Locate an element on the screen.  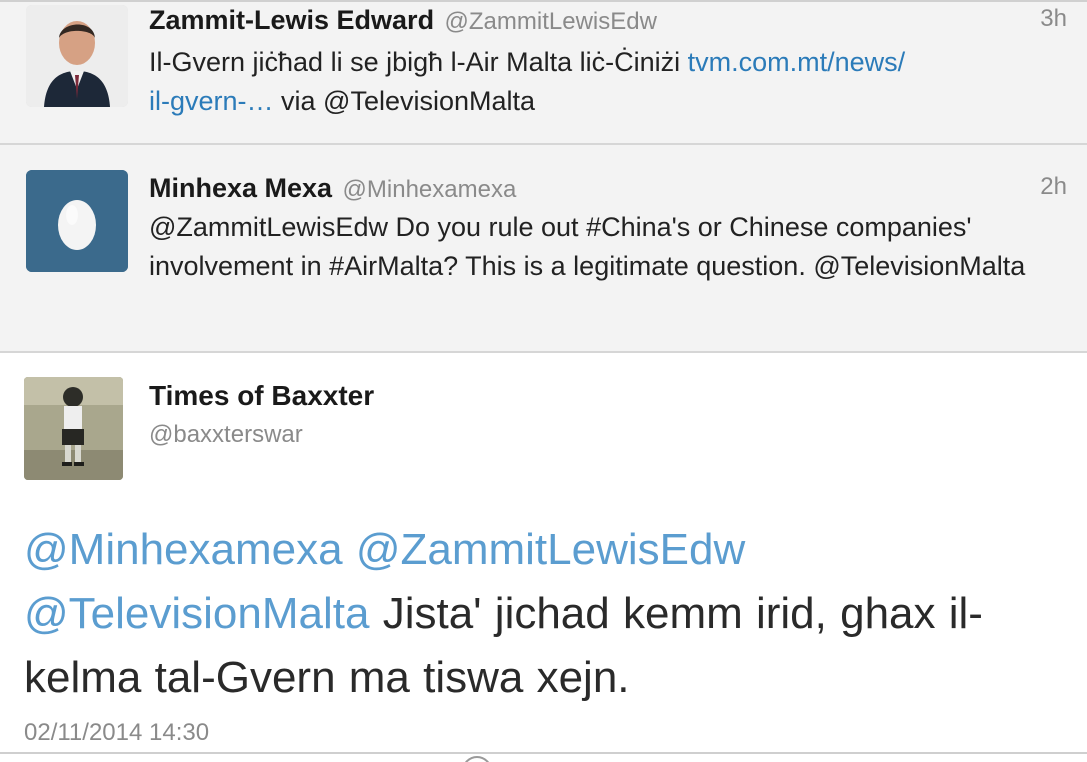
tweet-header: Minhexa Mexa @Minhexamexa 2h is located at coordinates (613, 188).